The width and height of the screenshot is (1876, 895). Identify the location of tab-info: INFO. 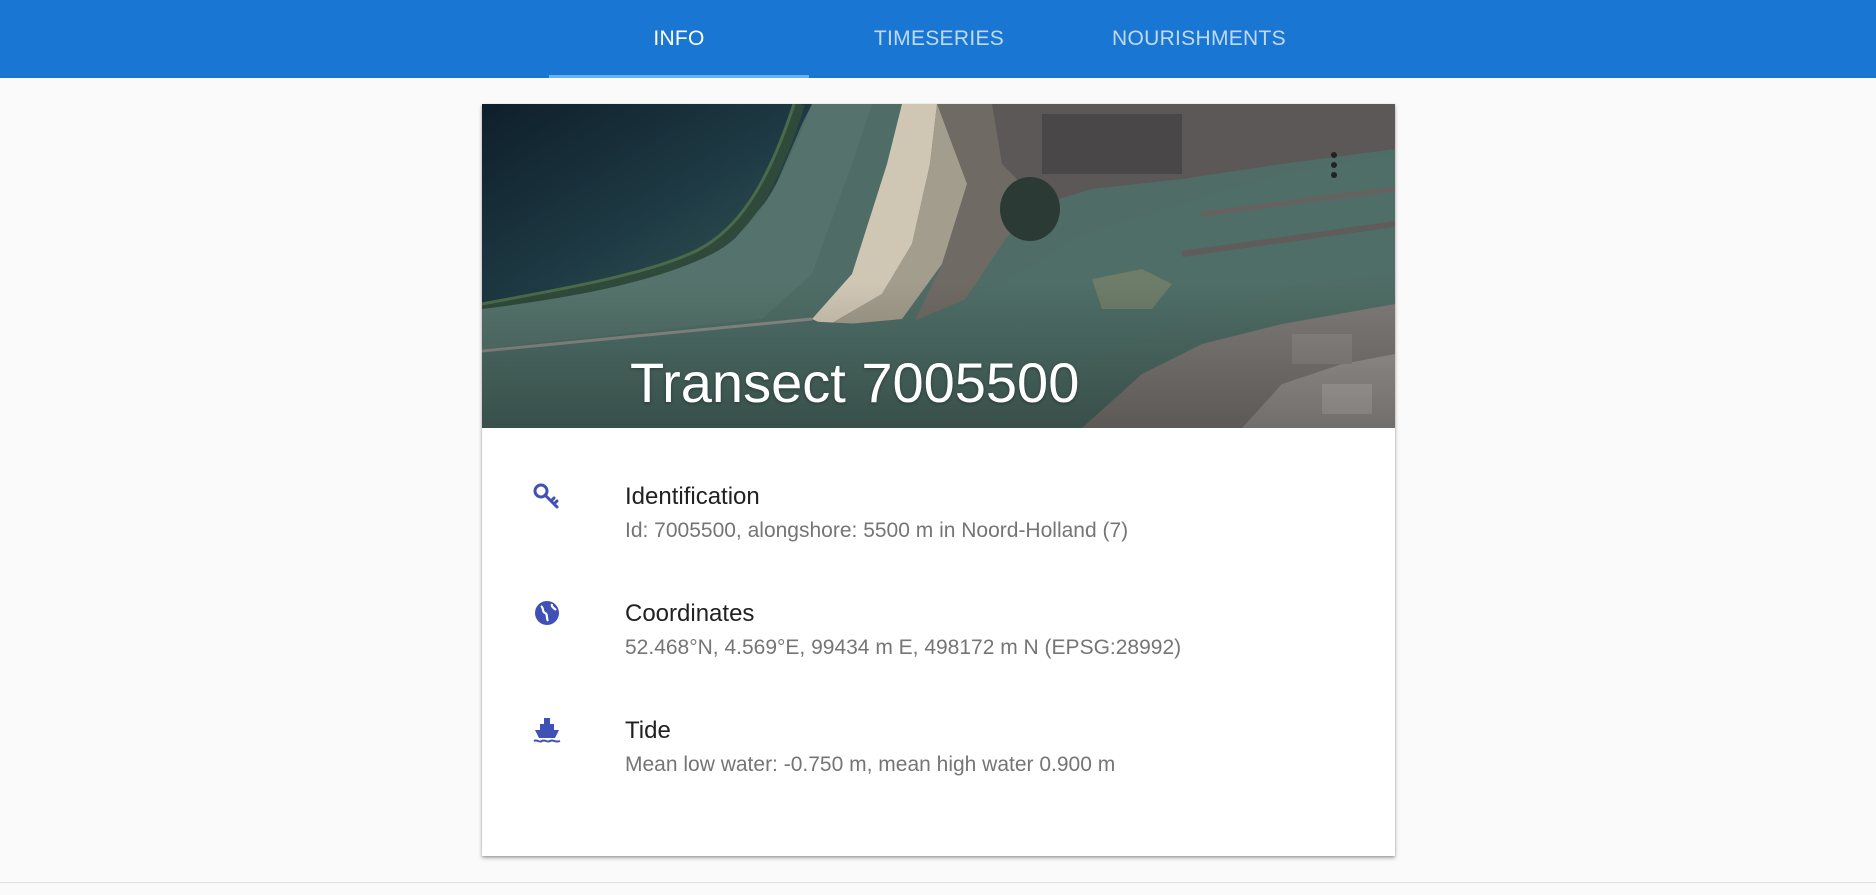
(679, 39).